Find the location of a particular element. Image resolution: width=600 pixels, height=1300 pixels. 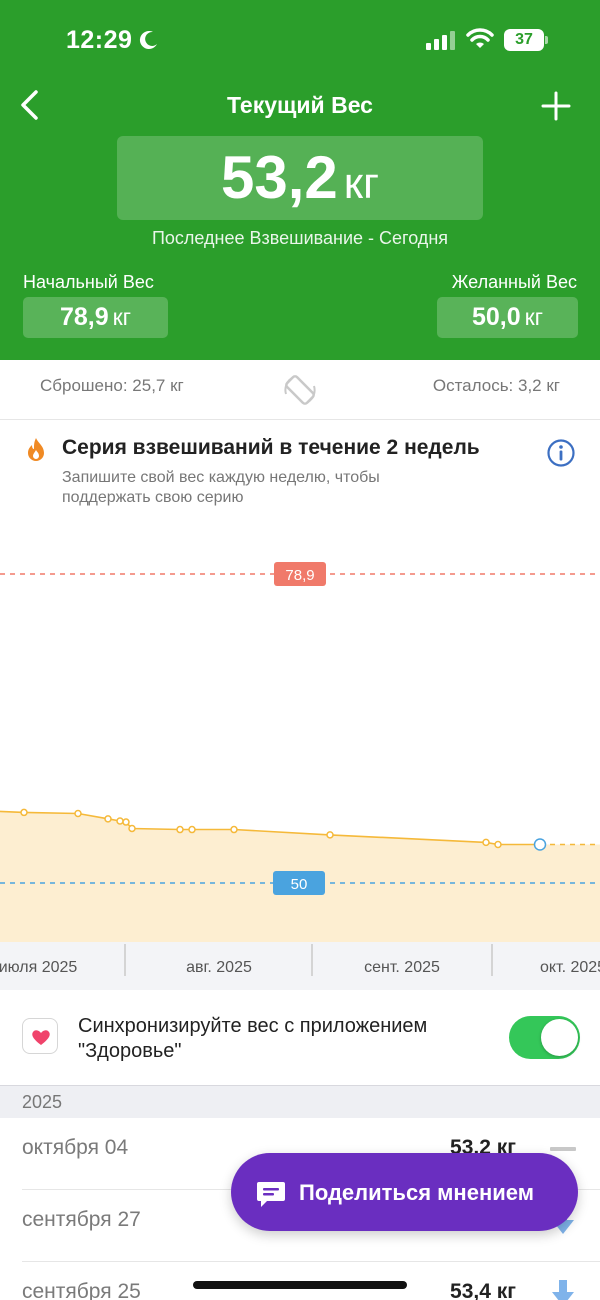

battery-indicator: 37 is located at coordinates (524, 40).